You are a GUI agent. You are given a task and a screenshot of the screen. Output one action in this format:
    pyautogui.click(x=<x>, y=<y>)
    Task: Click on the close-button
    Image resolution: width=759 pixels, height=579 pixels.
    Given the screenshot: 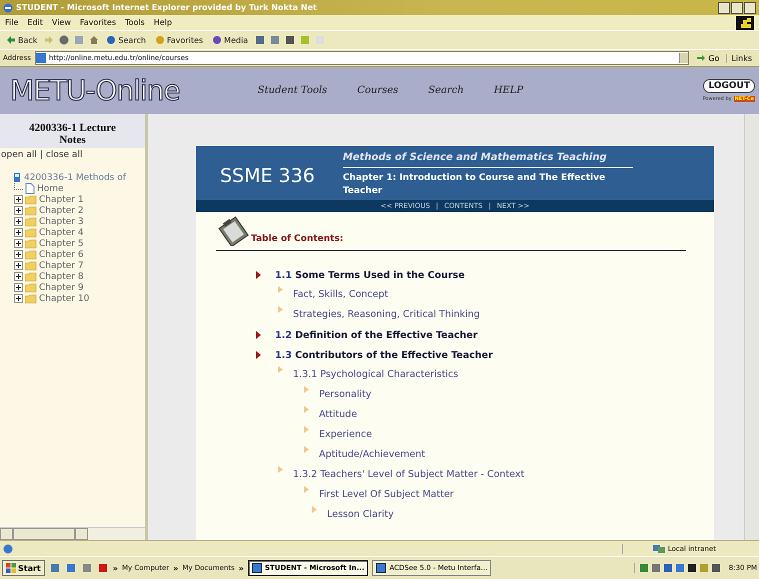 What is the action you would take?
    pyautogui.click(x=750, y=8)
    